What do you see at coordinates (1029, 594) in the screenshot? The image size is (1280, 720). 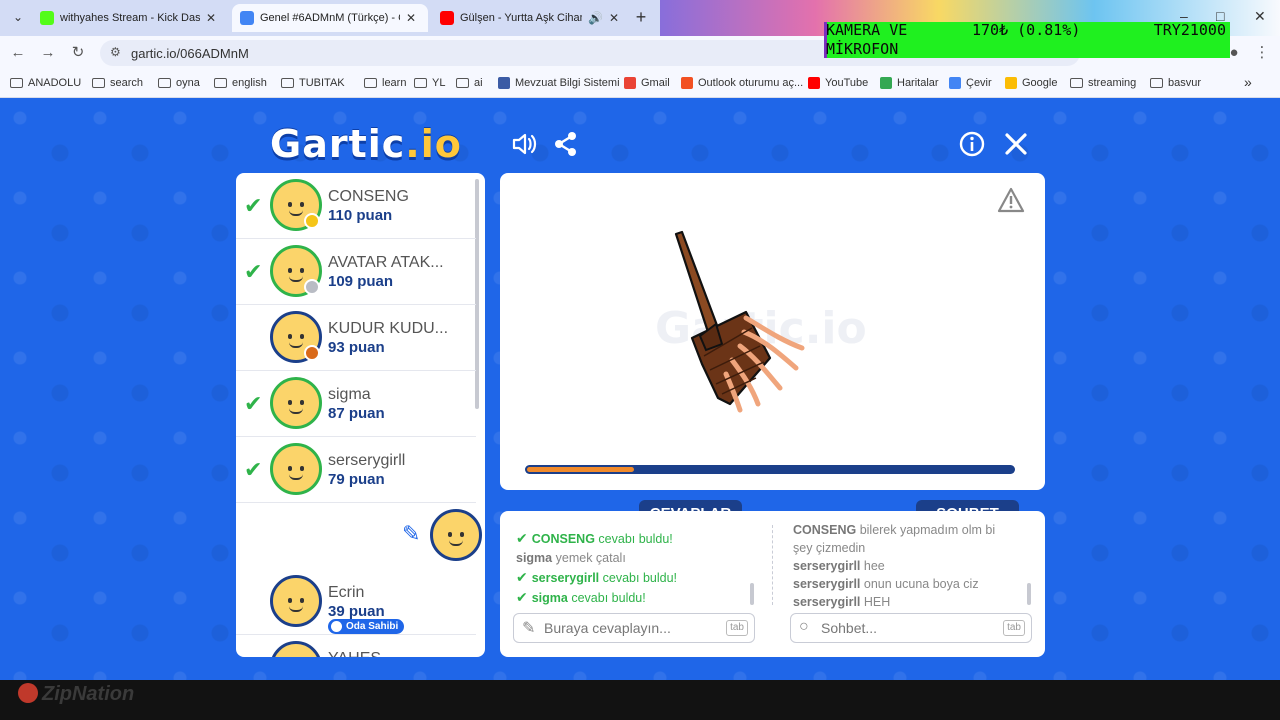 I see `chat-scrollbar` at bounding box center [1029, 594].